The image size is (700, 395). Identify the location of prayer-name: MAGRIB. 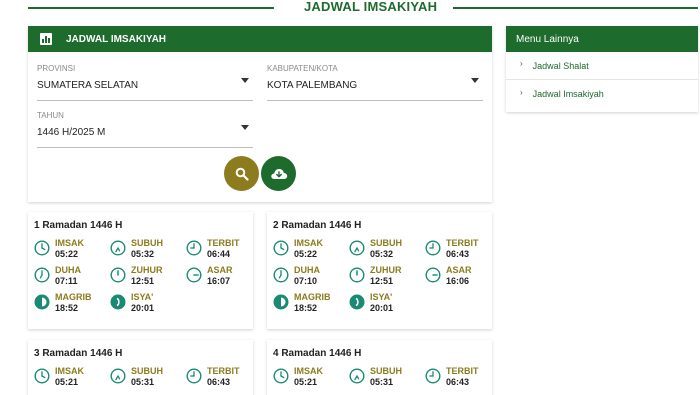
(73, 297).